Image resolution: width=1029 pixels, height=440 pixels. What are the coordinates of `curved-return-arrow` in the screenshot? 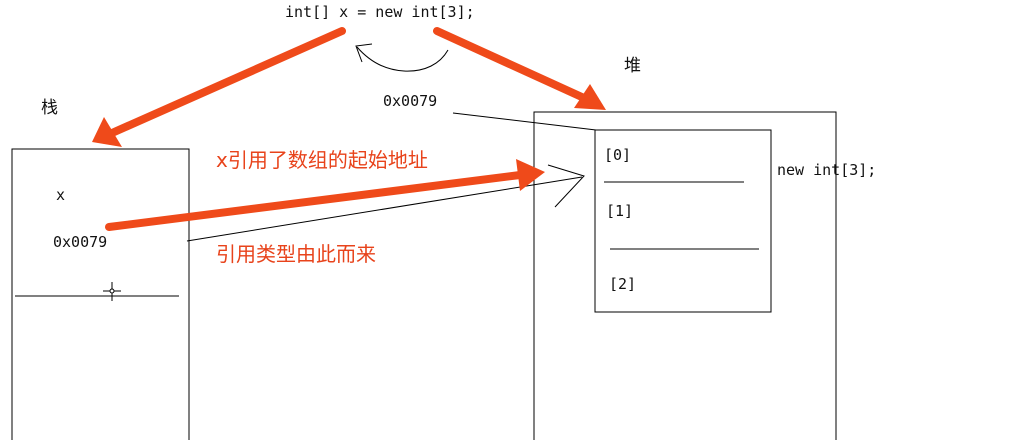 It's located at (402, 59).